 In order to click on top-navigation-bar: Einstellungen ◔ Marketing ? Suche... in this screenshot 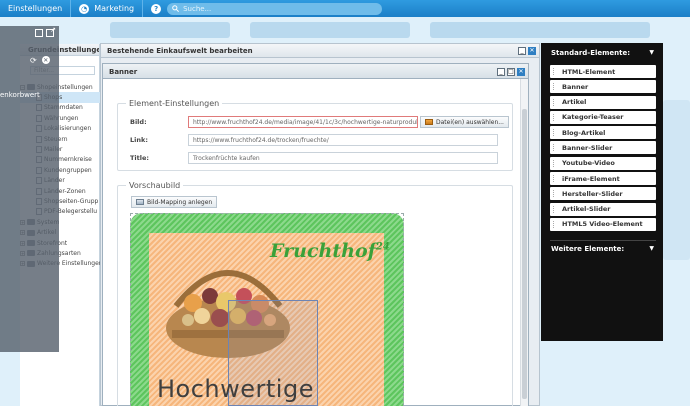, I will do `click(345, 8)`.